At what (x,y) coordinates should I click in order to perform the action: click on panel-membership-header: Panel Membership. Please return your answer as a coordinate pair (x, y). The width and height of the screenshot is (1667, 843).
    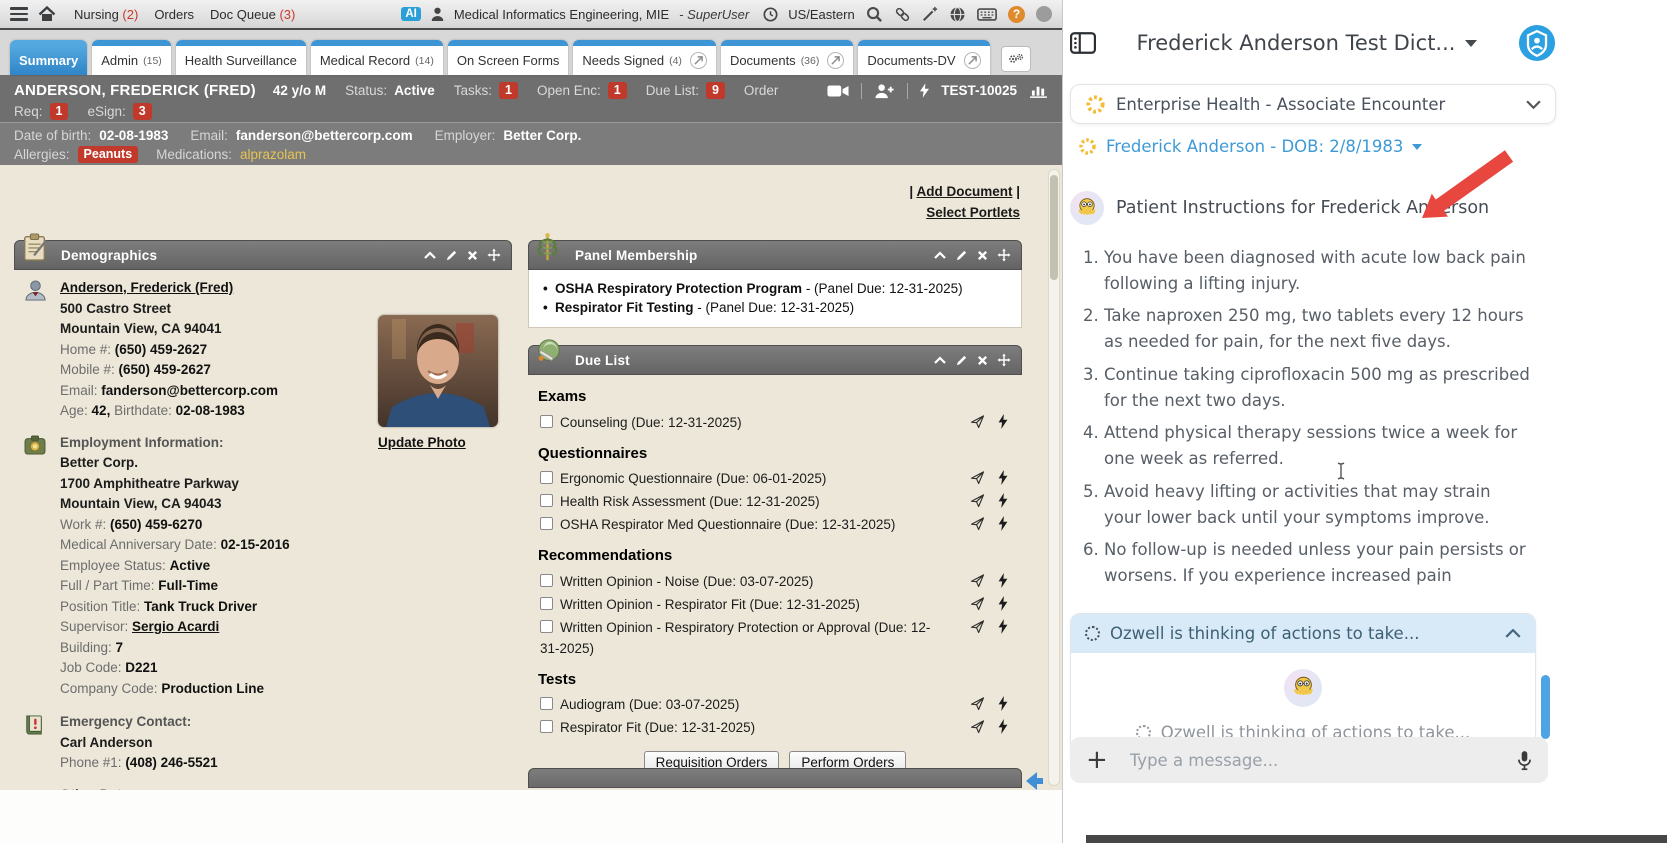
    Looking at the image, I should click on (775, 251).